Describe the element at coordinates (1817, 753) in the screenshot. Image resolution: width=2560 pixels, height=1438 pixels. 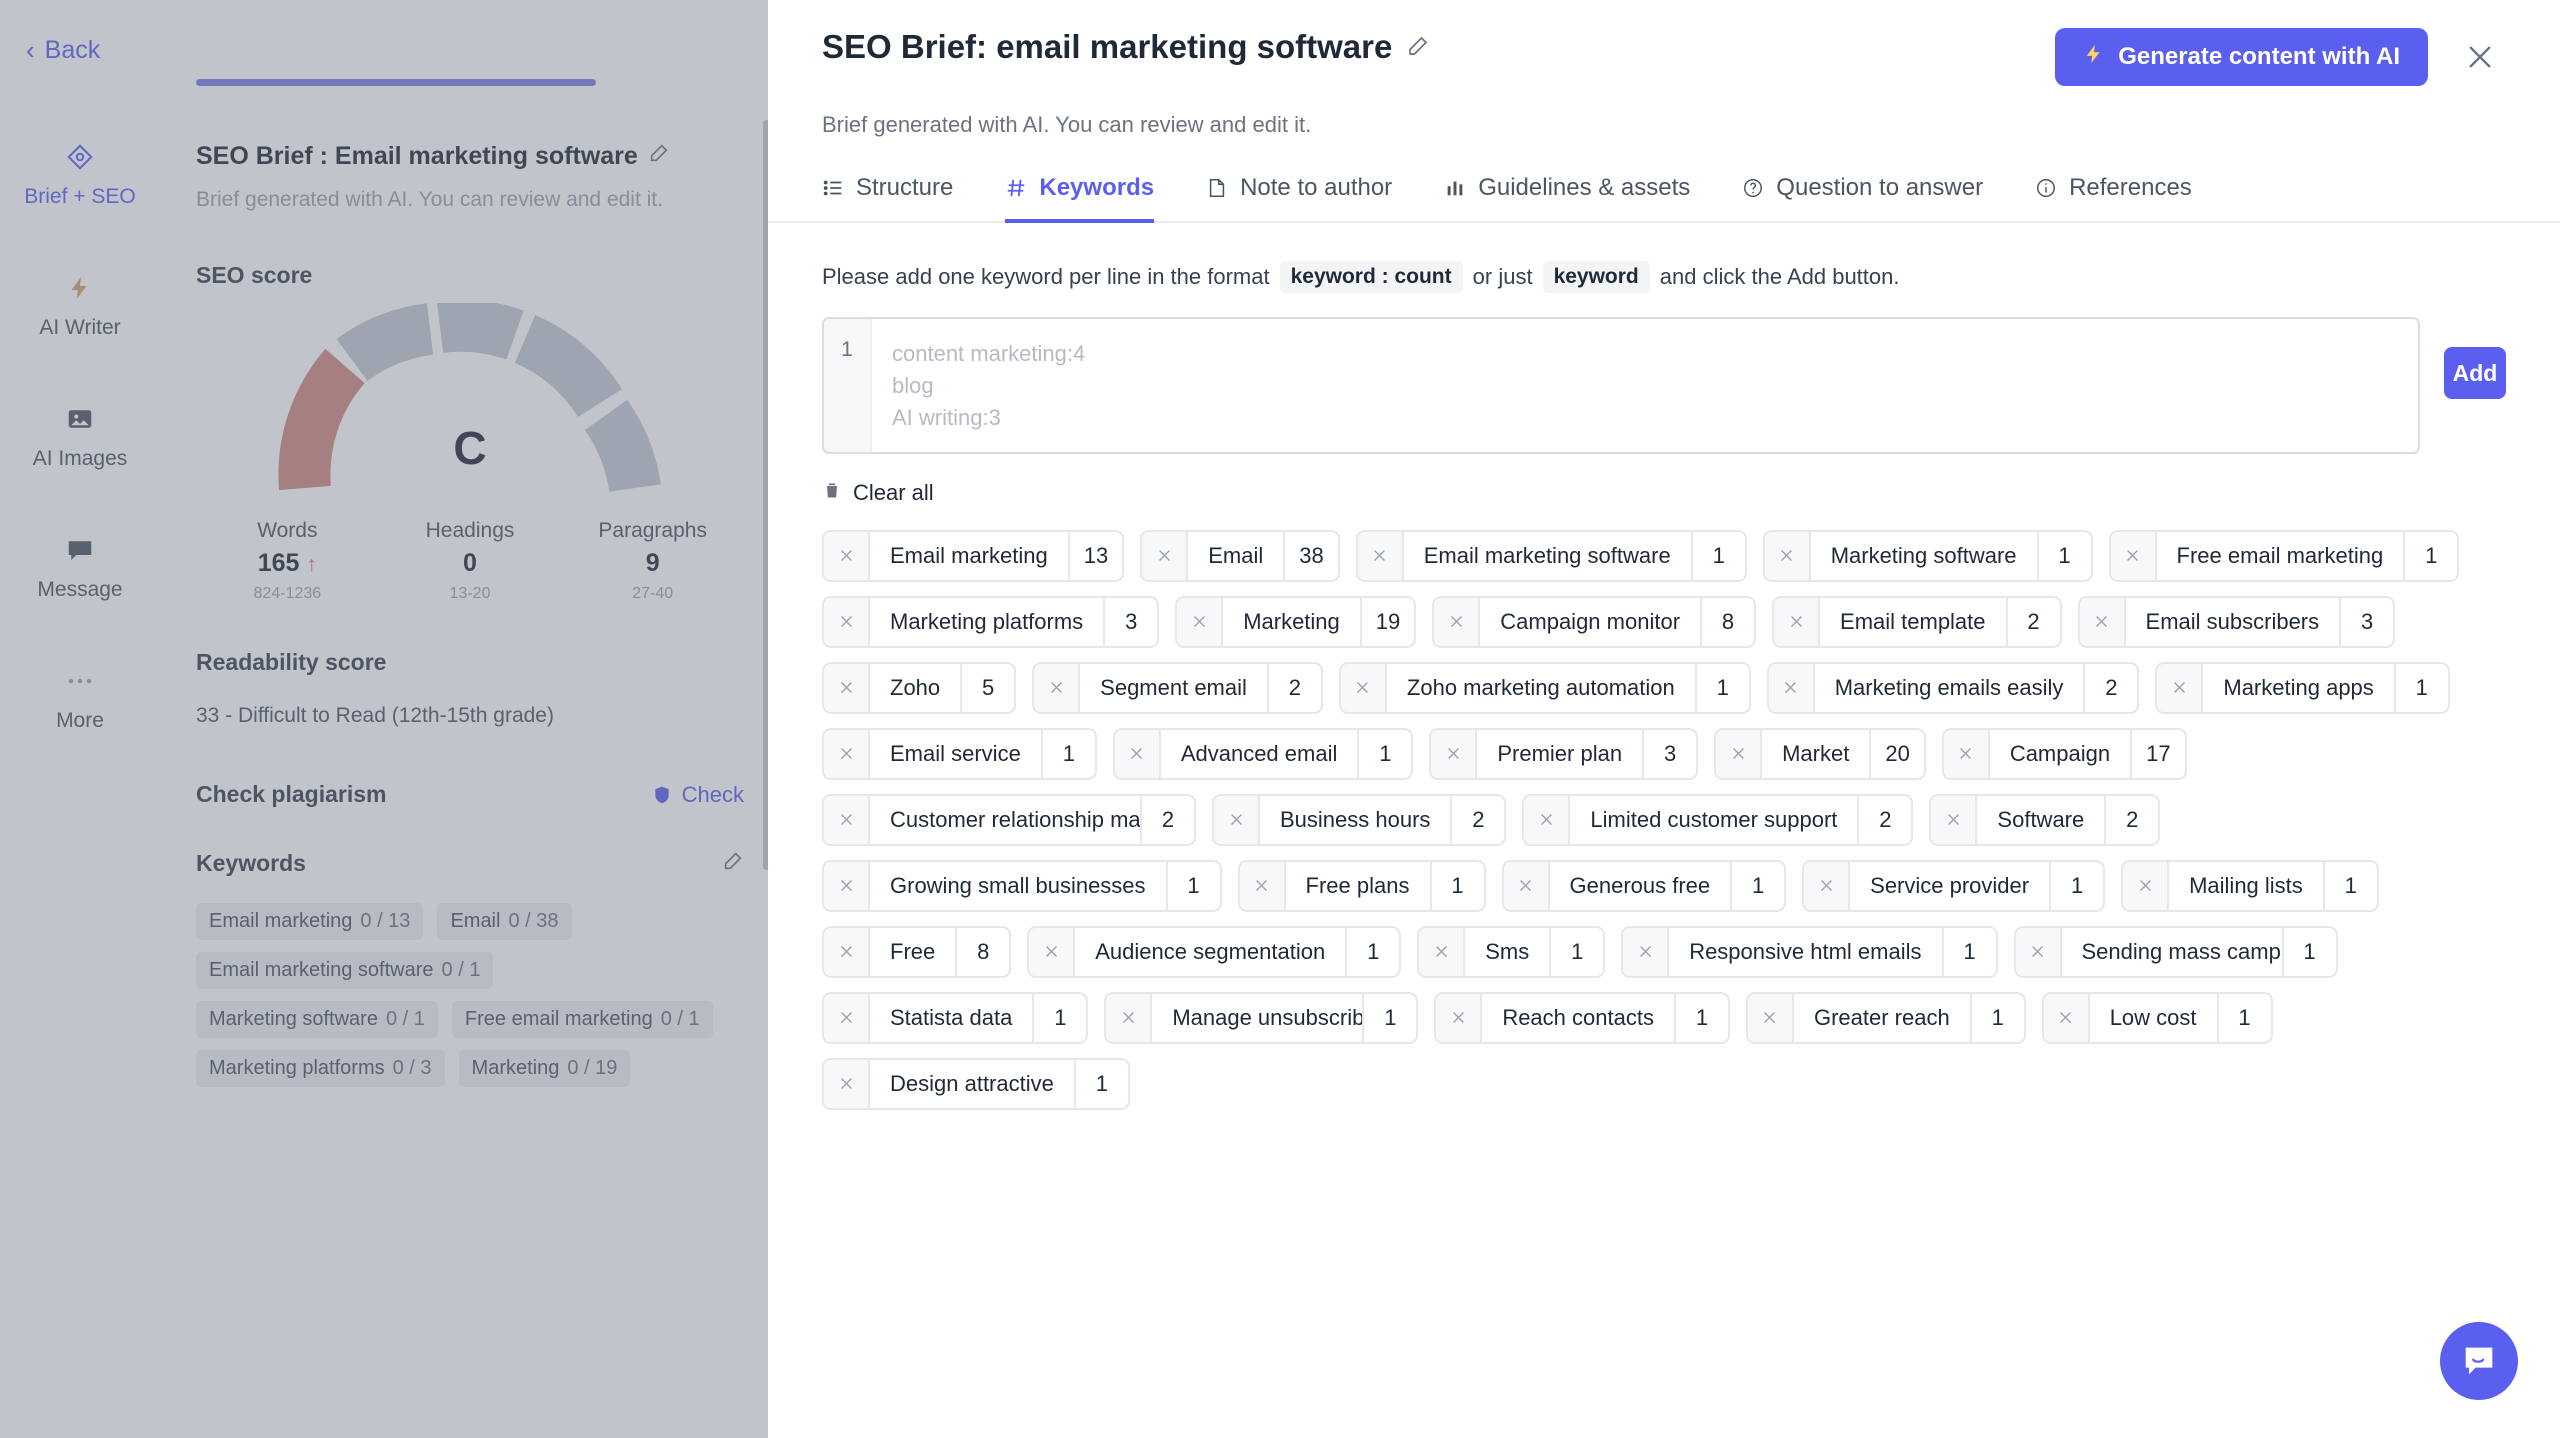
I see `keyword-chip-label: Market` at that location.